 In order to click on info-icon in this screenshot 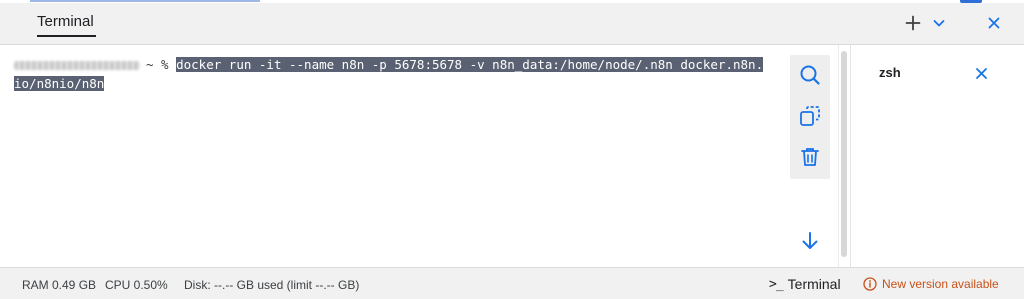, I will do `click(870, 284)`.